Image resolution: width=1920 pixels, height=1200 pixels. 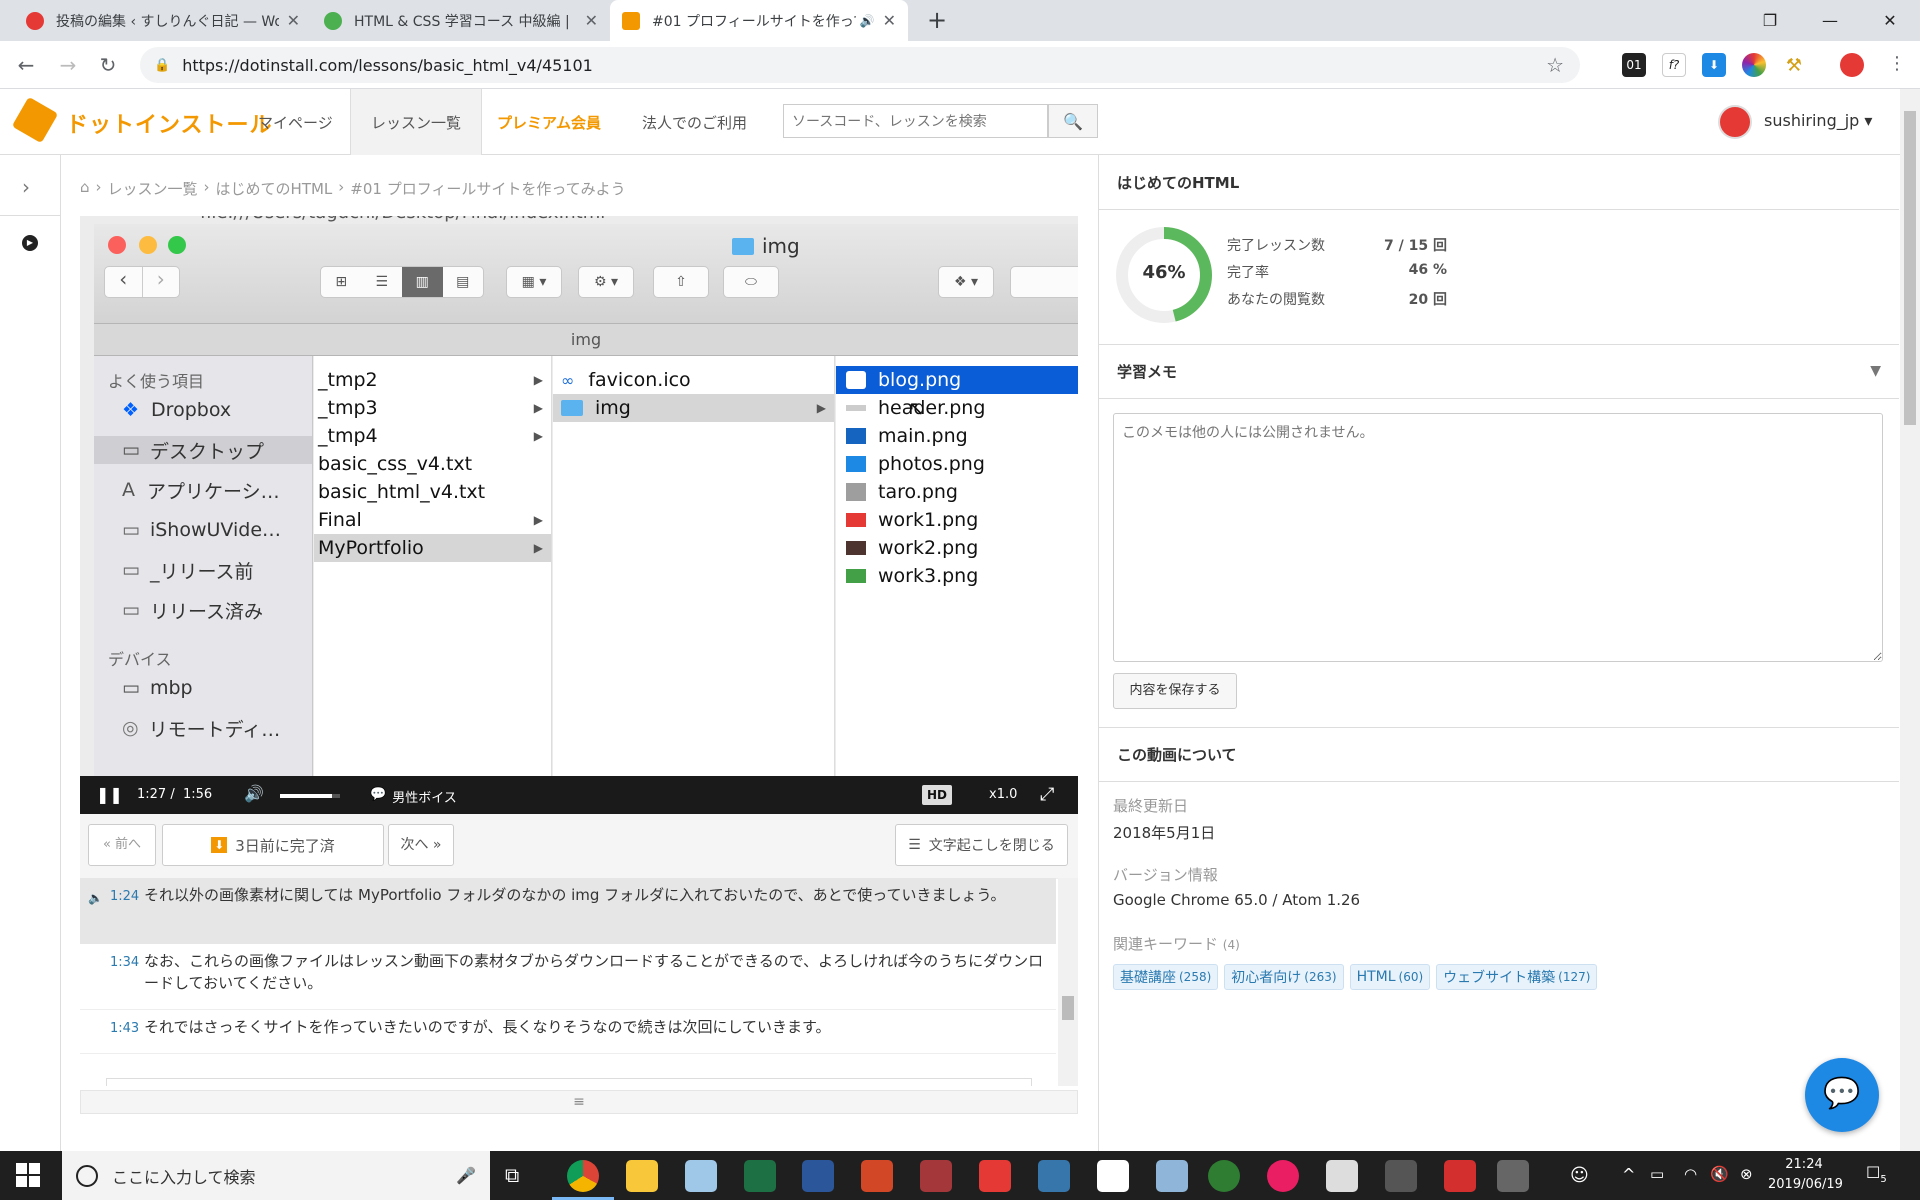 What do you see at coordinates (1714, 65) in the screenshot?
I see `download-extension-icon: ⬇` at bounding box center [1714, 65].